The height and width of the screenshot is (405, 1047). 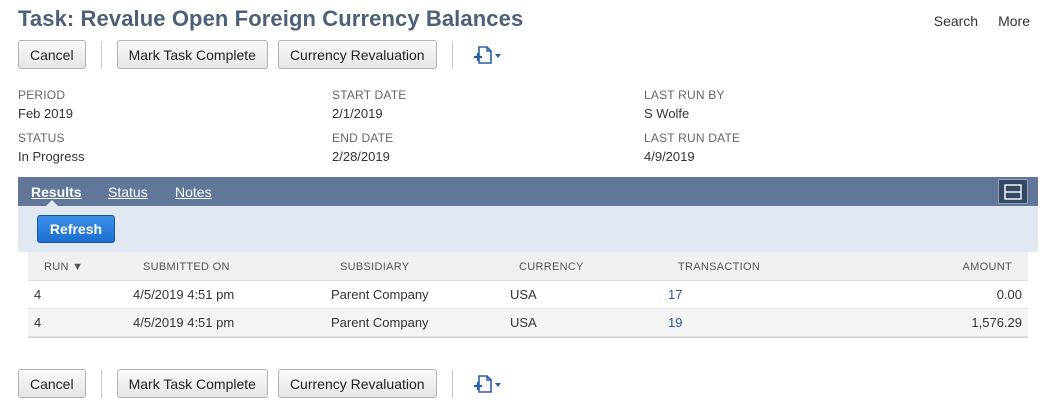 I want to click on cell-amount: 1,576.29, so click(x=996, y=322).